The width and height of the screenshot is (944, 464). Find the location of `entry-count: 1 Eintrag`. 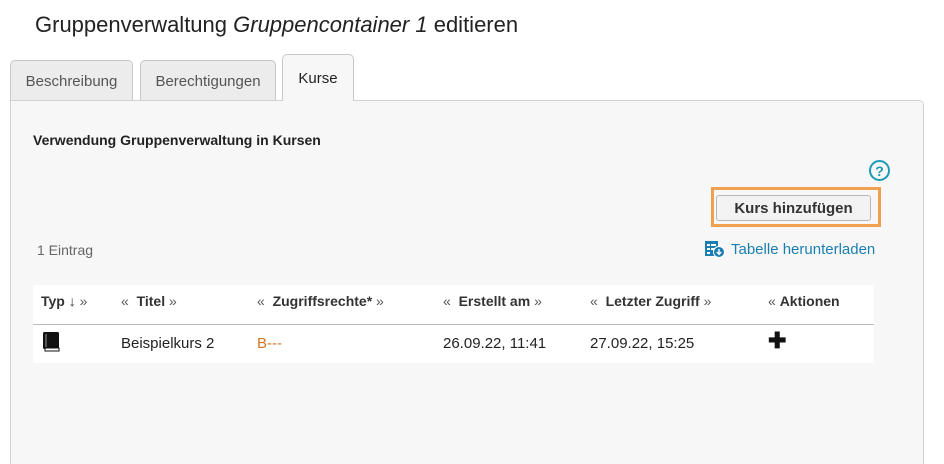

entry-count: 1 Eintrag is located at coordinates (65, 250).